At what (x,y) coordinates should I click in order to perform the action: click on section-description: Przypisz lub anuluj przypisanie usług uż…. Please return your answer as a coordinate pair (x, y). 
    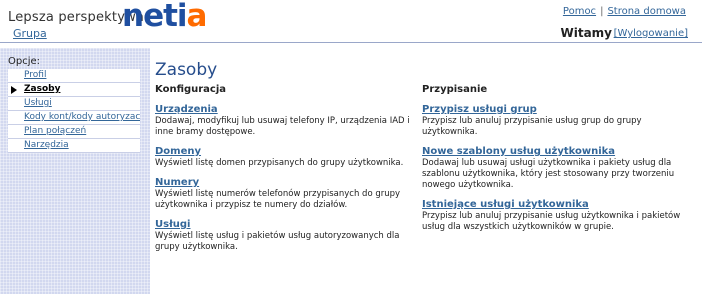
    Looking at the image, I should click on (551, 221).